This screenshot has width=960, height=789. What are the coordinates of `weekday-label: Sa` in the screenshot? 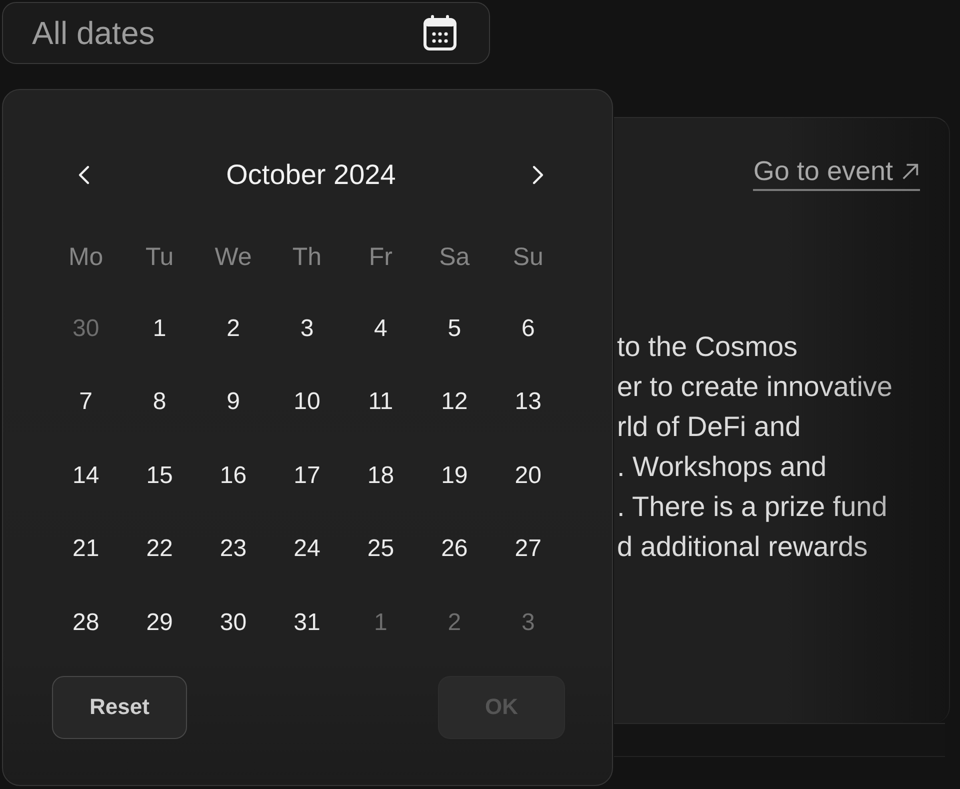 It's located at (454, 257).